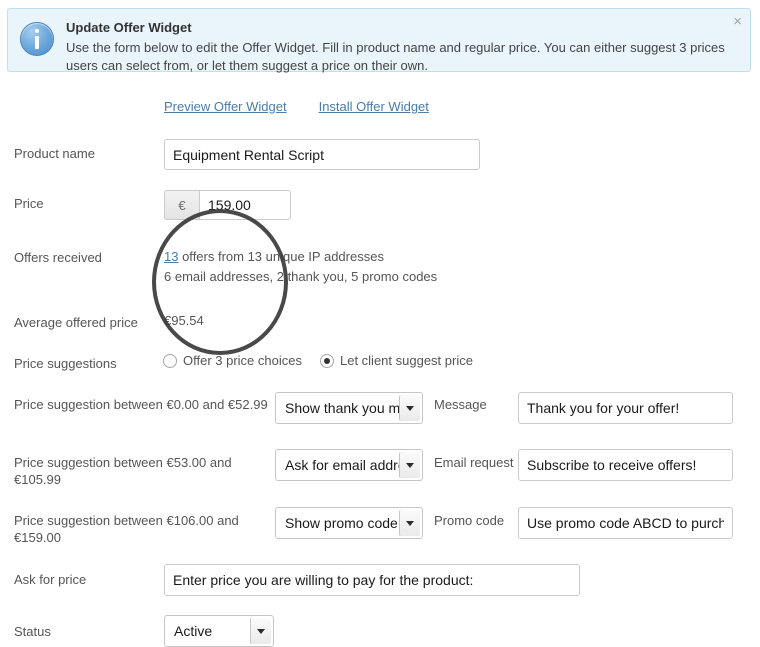 The image size is (760, 647). Describe the element at coordinates (374, 106) in the screenshot. I see `install-offer-widget-link: Install Offer Widget` at that location.